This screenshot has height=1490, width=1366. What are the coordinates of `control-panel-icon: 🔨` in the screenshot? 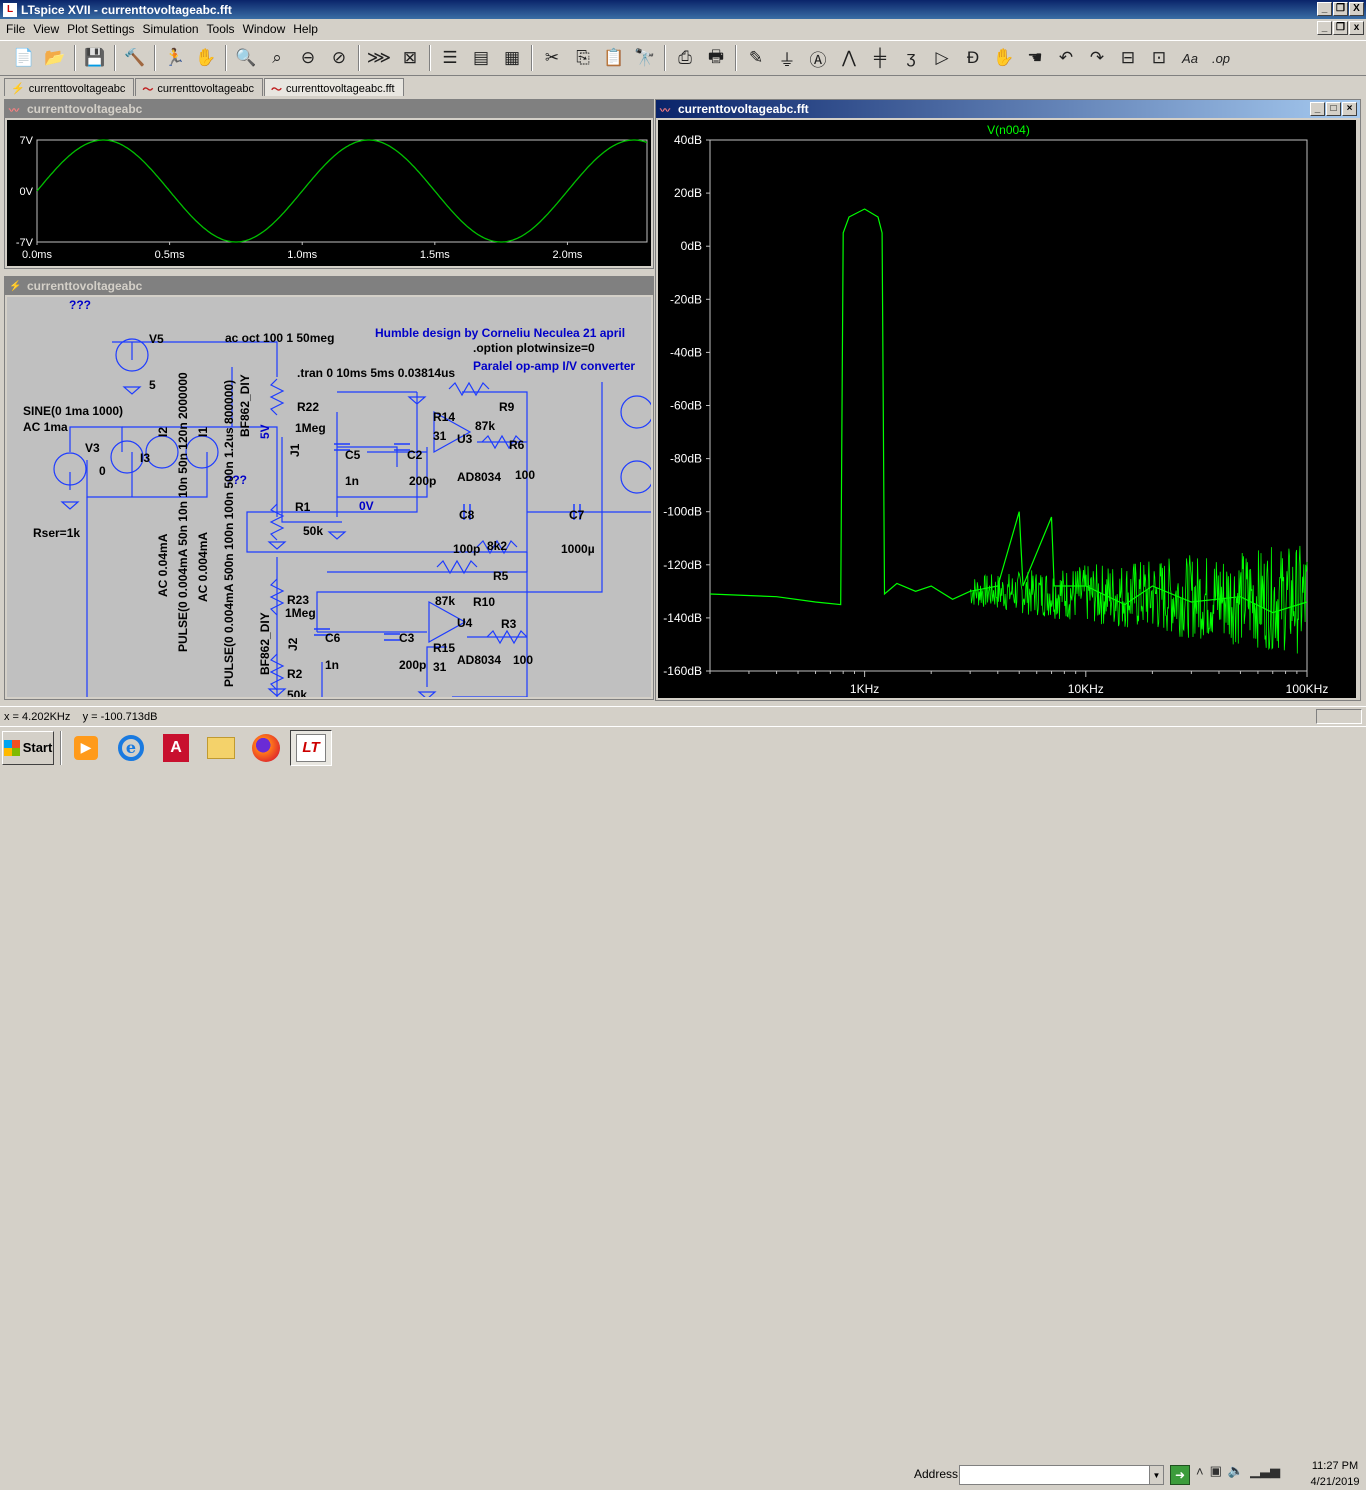 It's located at (135, 58).